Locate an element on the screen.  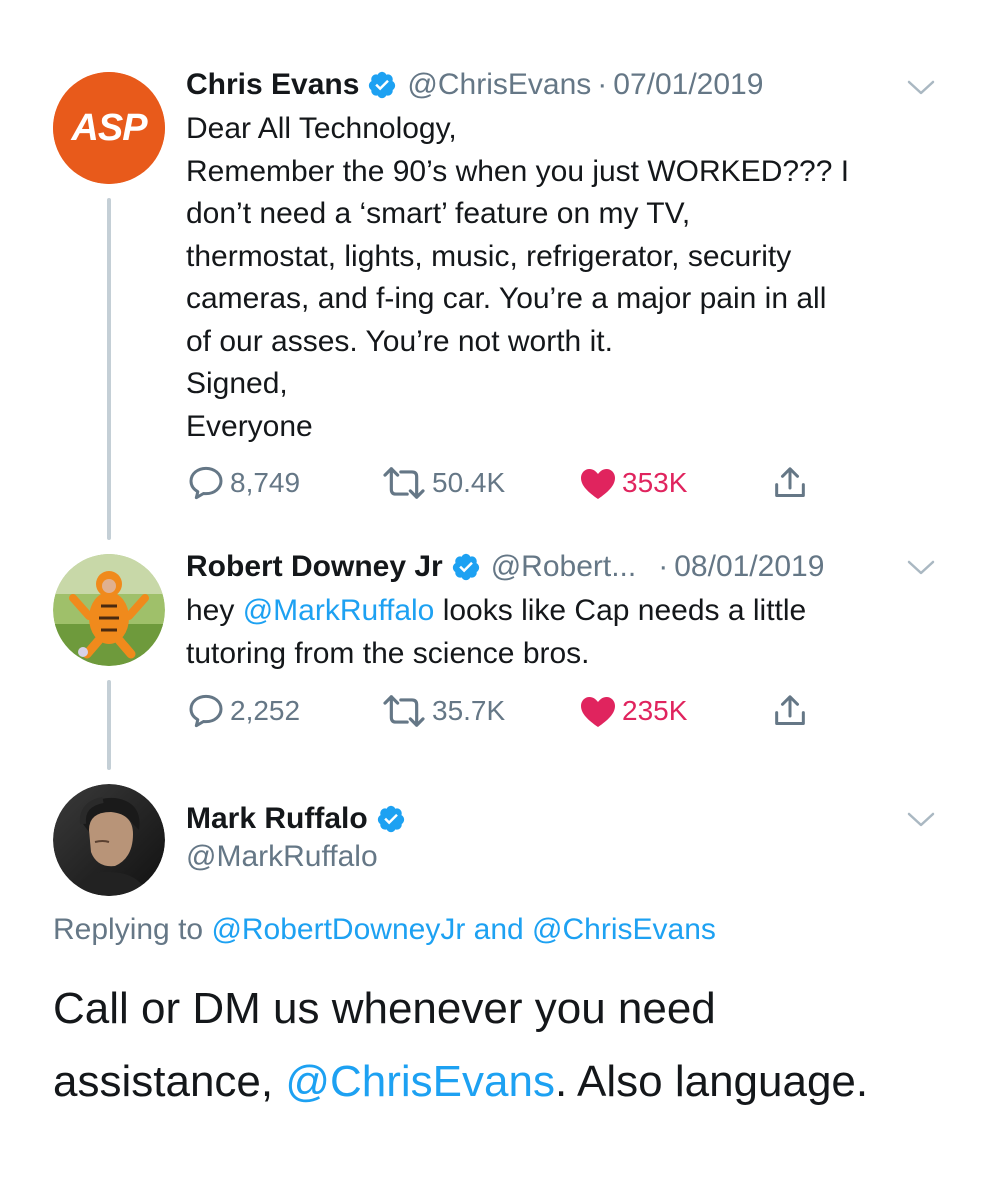
tweet-date: 07/01/2019 is located at coordinates (688, 85).